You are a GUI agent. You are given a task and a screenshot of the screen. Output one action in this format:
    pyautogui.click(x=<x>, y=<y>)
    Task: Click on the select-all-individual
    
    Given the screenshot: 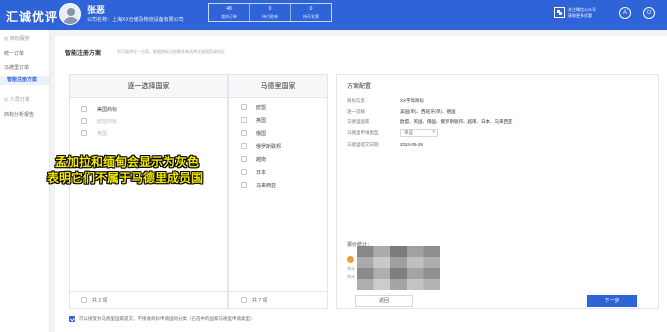 What is the action you would take?
    pyautogui.click(x=84, y=300)
    